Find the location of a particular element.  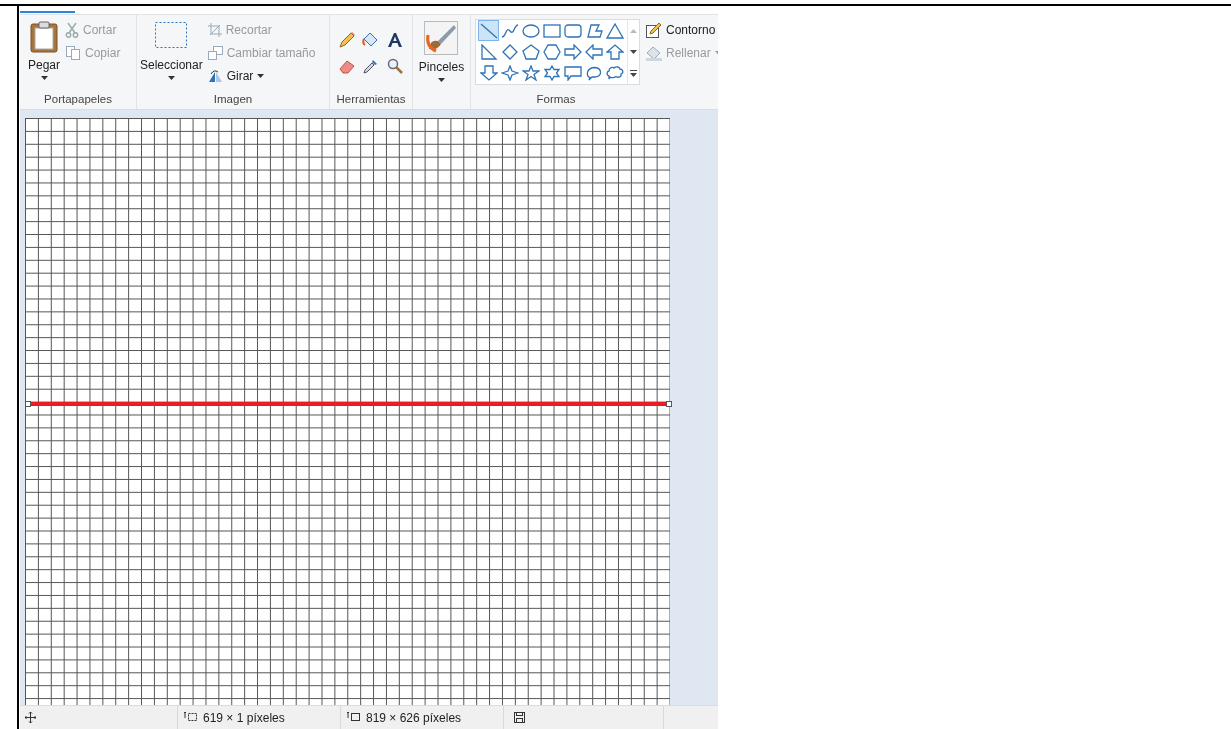

selection-icon is located at coordinates (171, 35).